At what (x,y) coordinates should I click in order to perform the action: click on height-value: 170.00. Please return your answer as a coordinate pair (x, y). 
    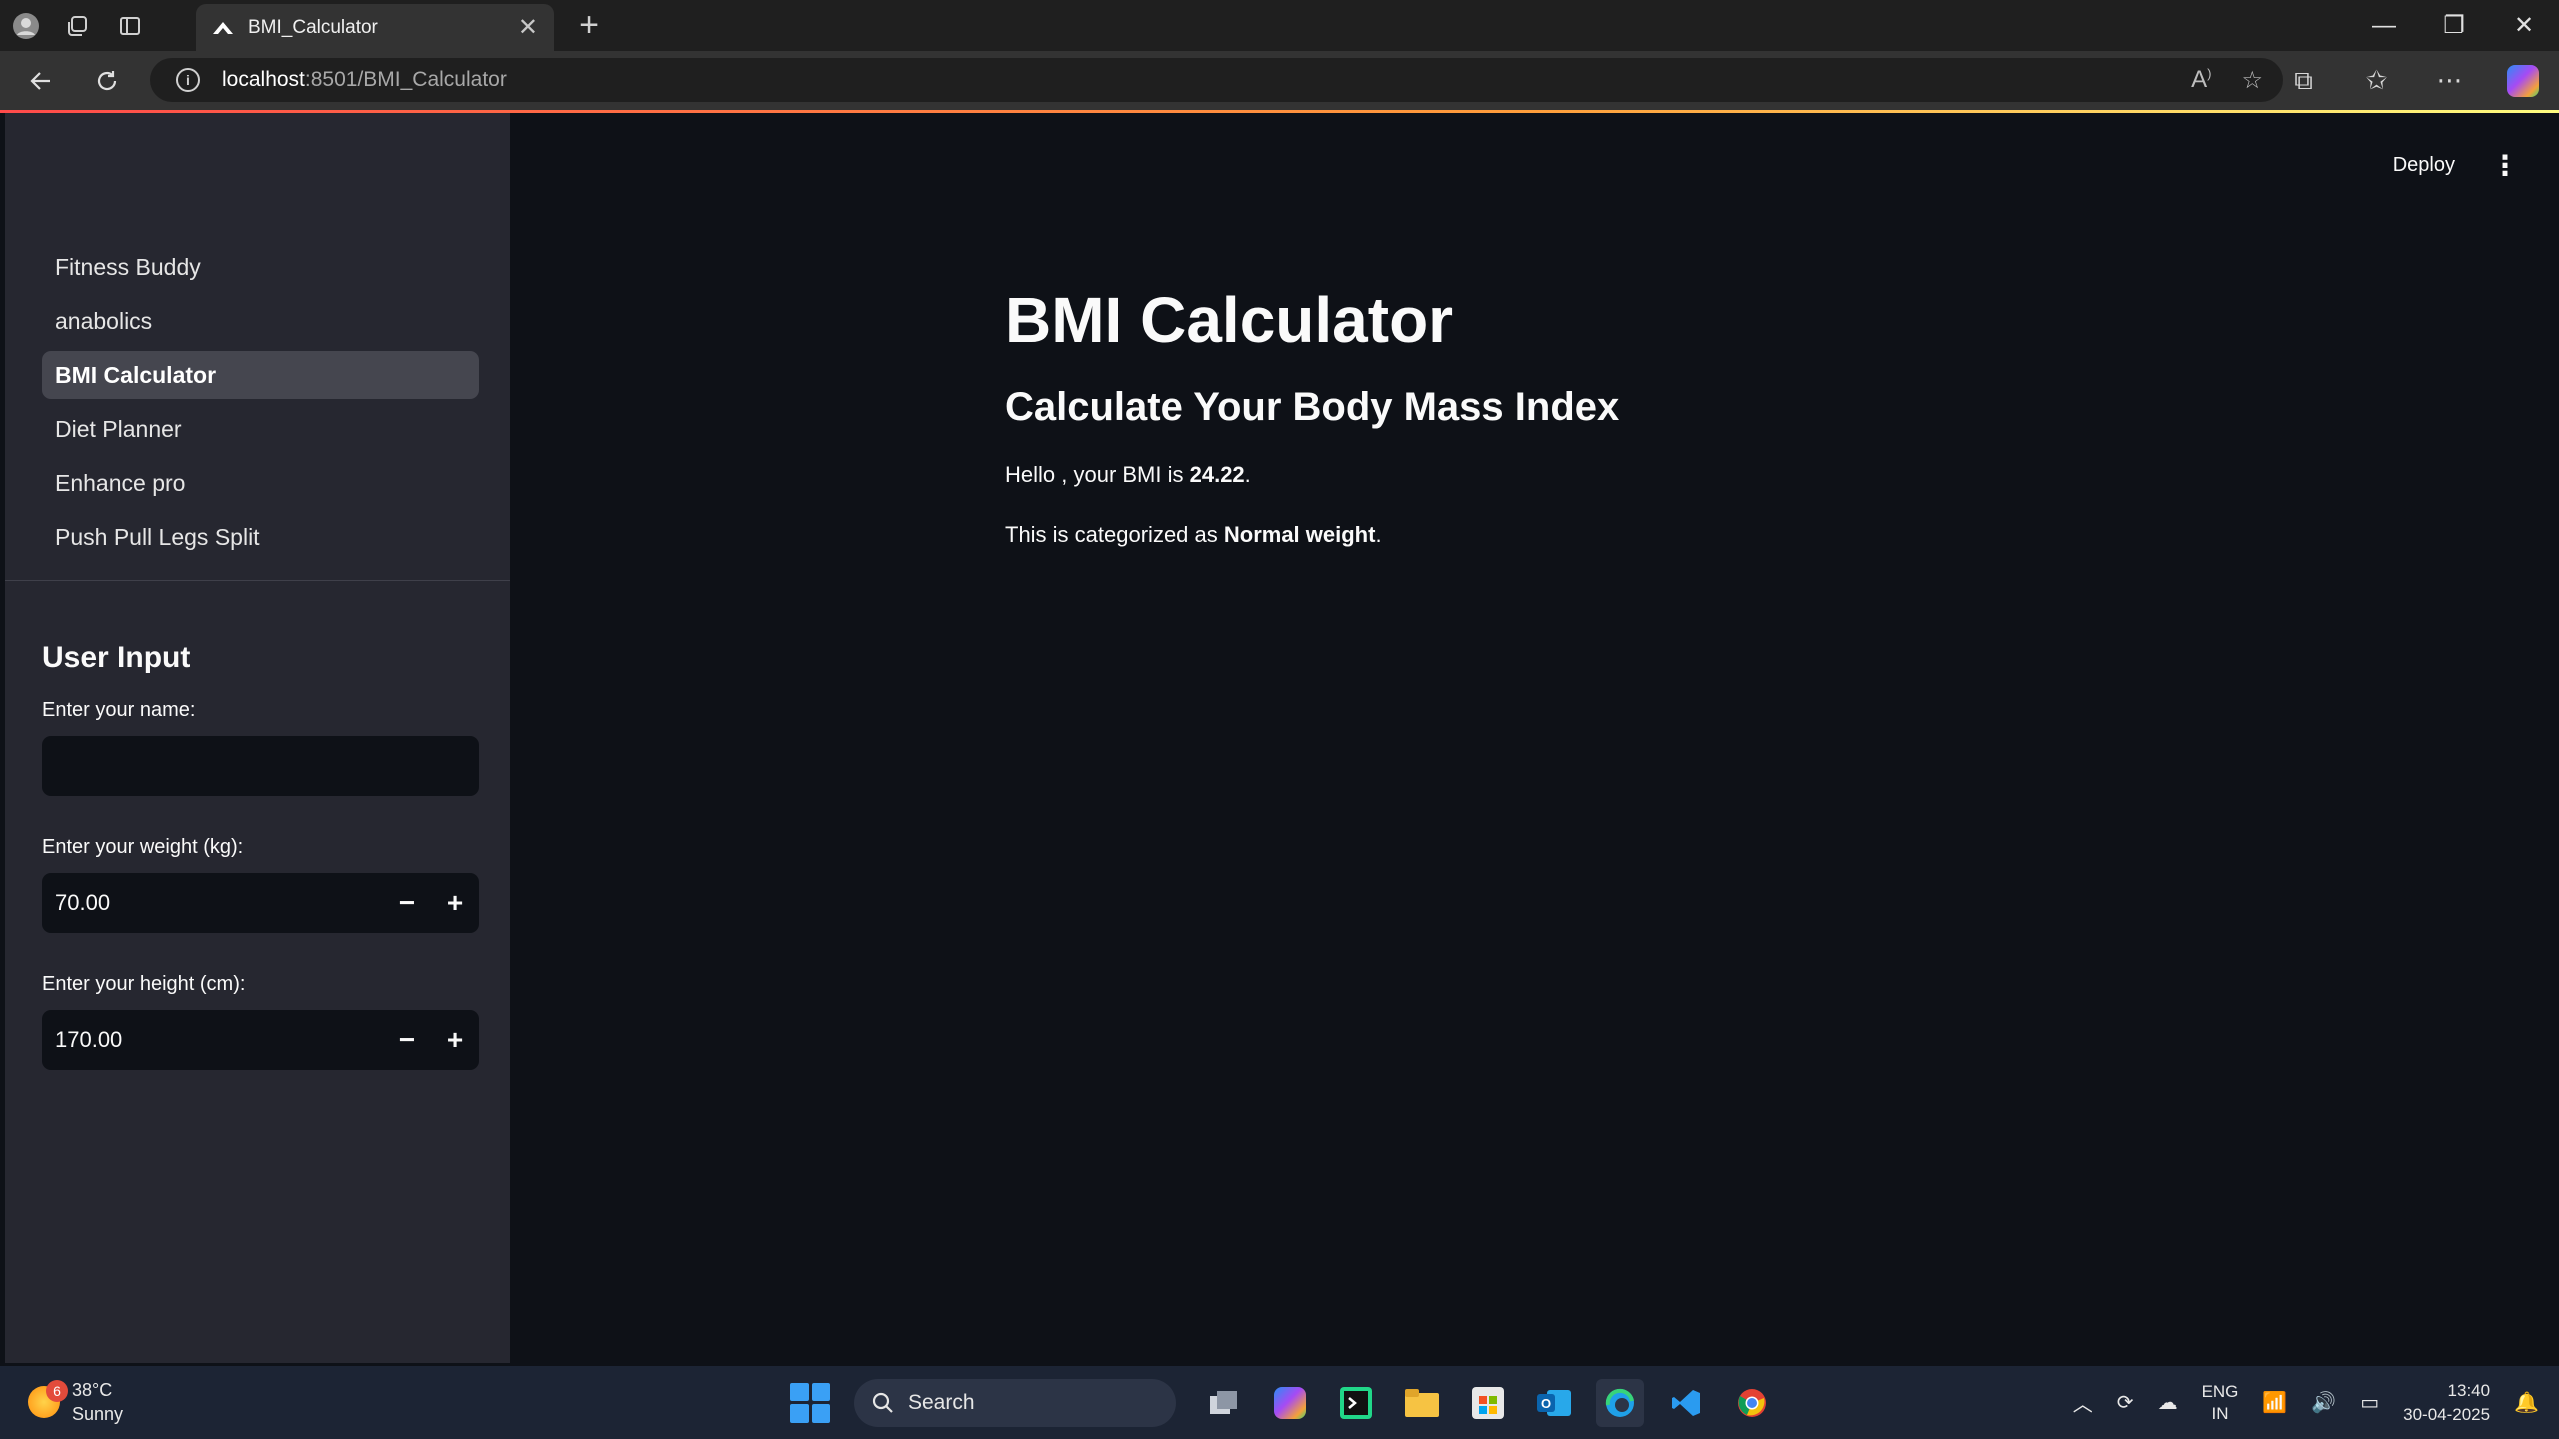
    Looking at the image, I should click on (212, 1040).